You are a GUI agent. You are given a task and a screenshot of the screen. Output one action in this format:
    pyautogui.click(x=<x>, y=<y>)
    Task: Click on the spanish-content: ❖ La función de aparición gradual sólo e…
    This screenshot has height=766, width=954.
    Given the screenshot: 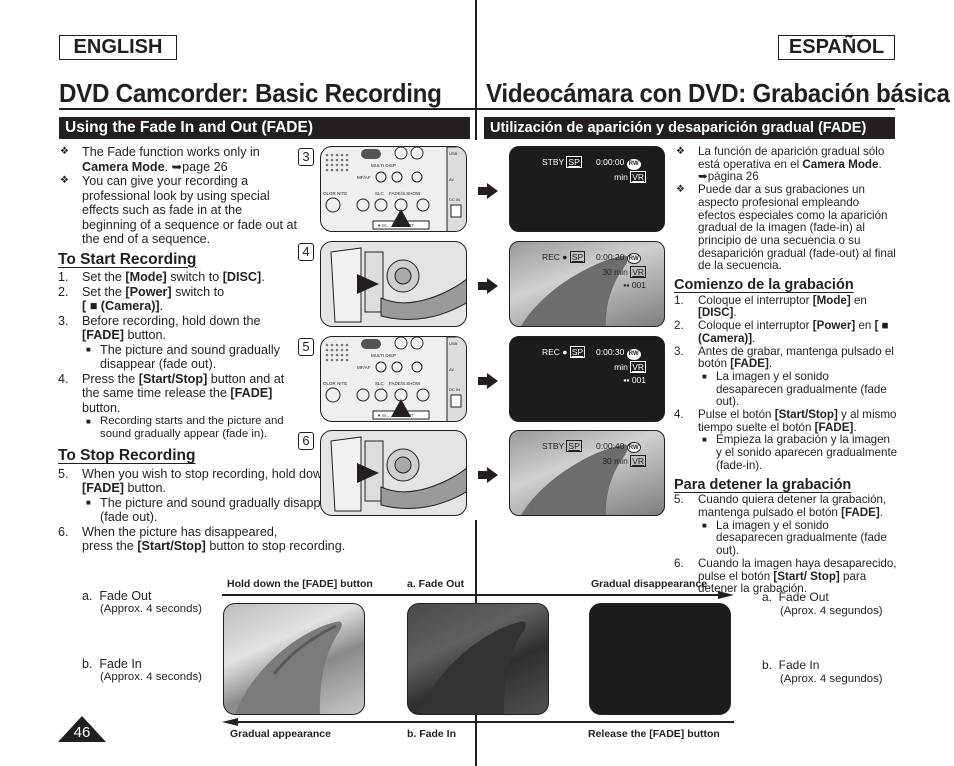 What is the action you would take?
    pyautogui.click(x=786, y=370)
    